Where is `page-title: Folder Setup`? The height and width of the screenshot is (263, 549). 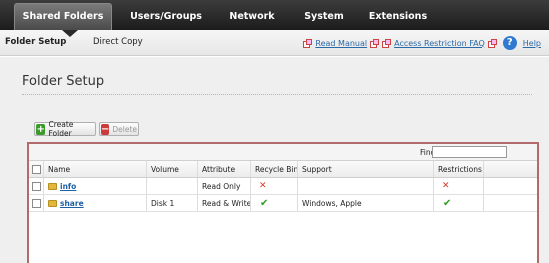 page-title: Folder Setup is located at coordinates (63, 81).